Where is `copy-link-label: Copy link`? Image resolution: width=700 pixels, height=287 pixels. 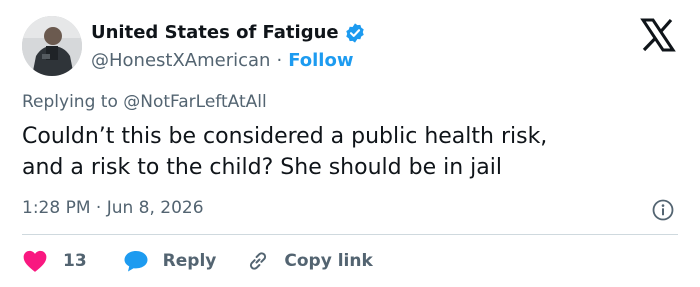
copy-link-label: Copy link is located at coordinates (328, 261).